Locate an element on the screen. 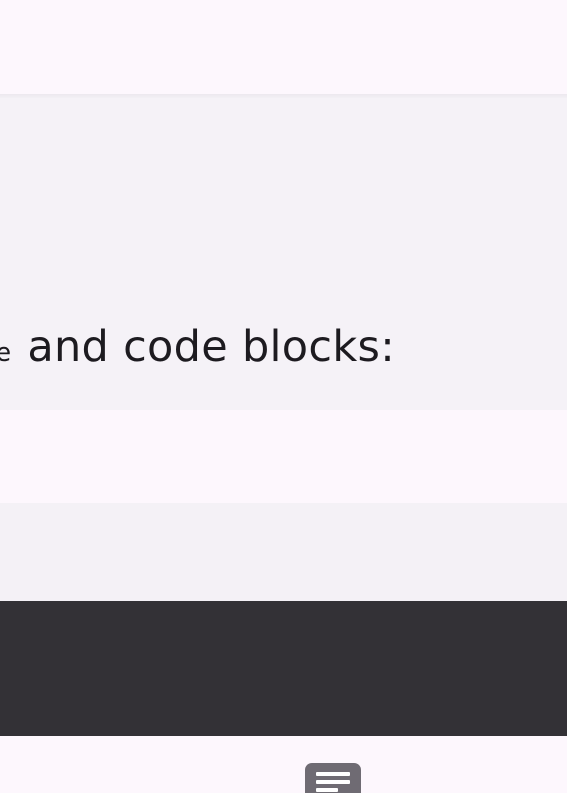 The width and height of the screenshot is (567, 793). paragraph-text: and code blocks: is located at coordinates (211, 347).